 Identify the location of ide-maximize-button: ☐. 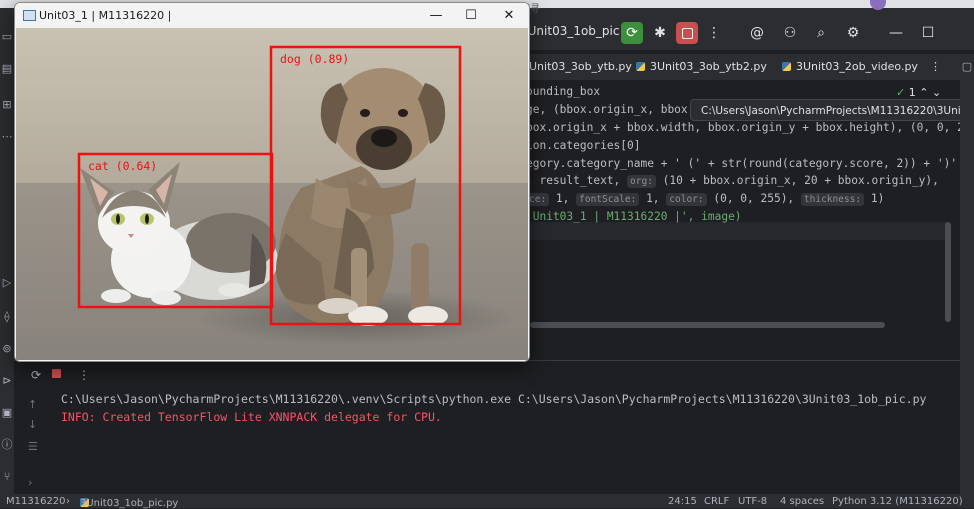
(928, 33).